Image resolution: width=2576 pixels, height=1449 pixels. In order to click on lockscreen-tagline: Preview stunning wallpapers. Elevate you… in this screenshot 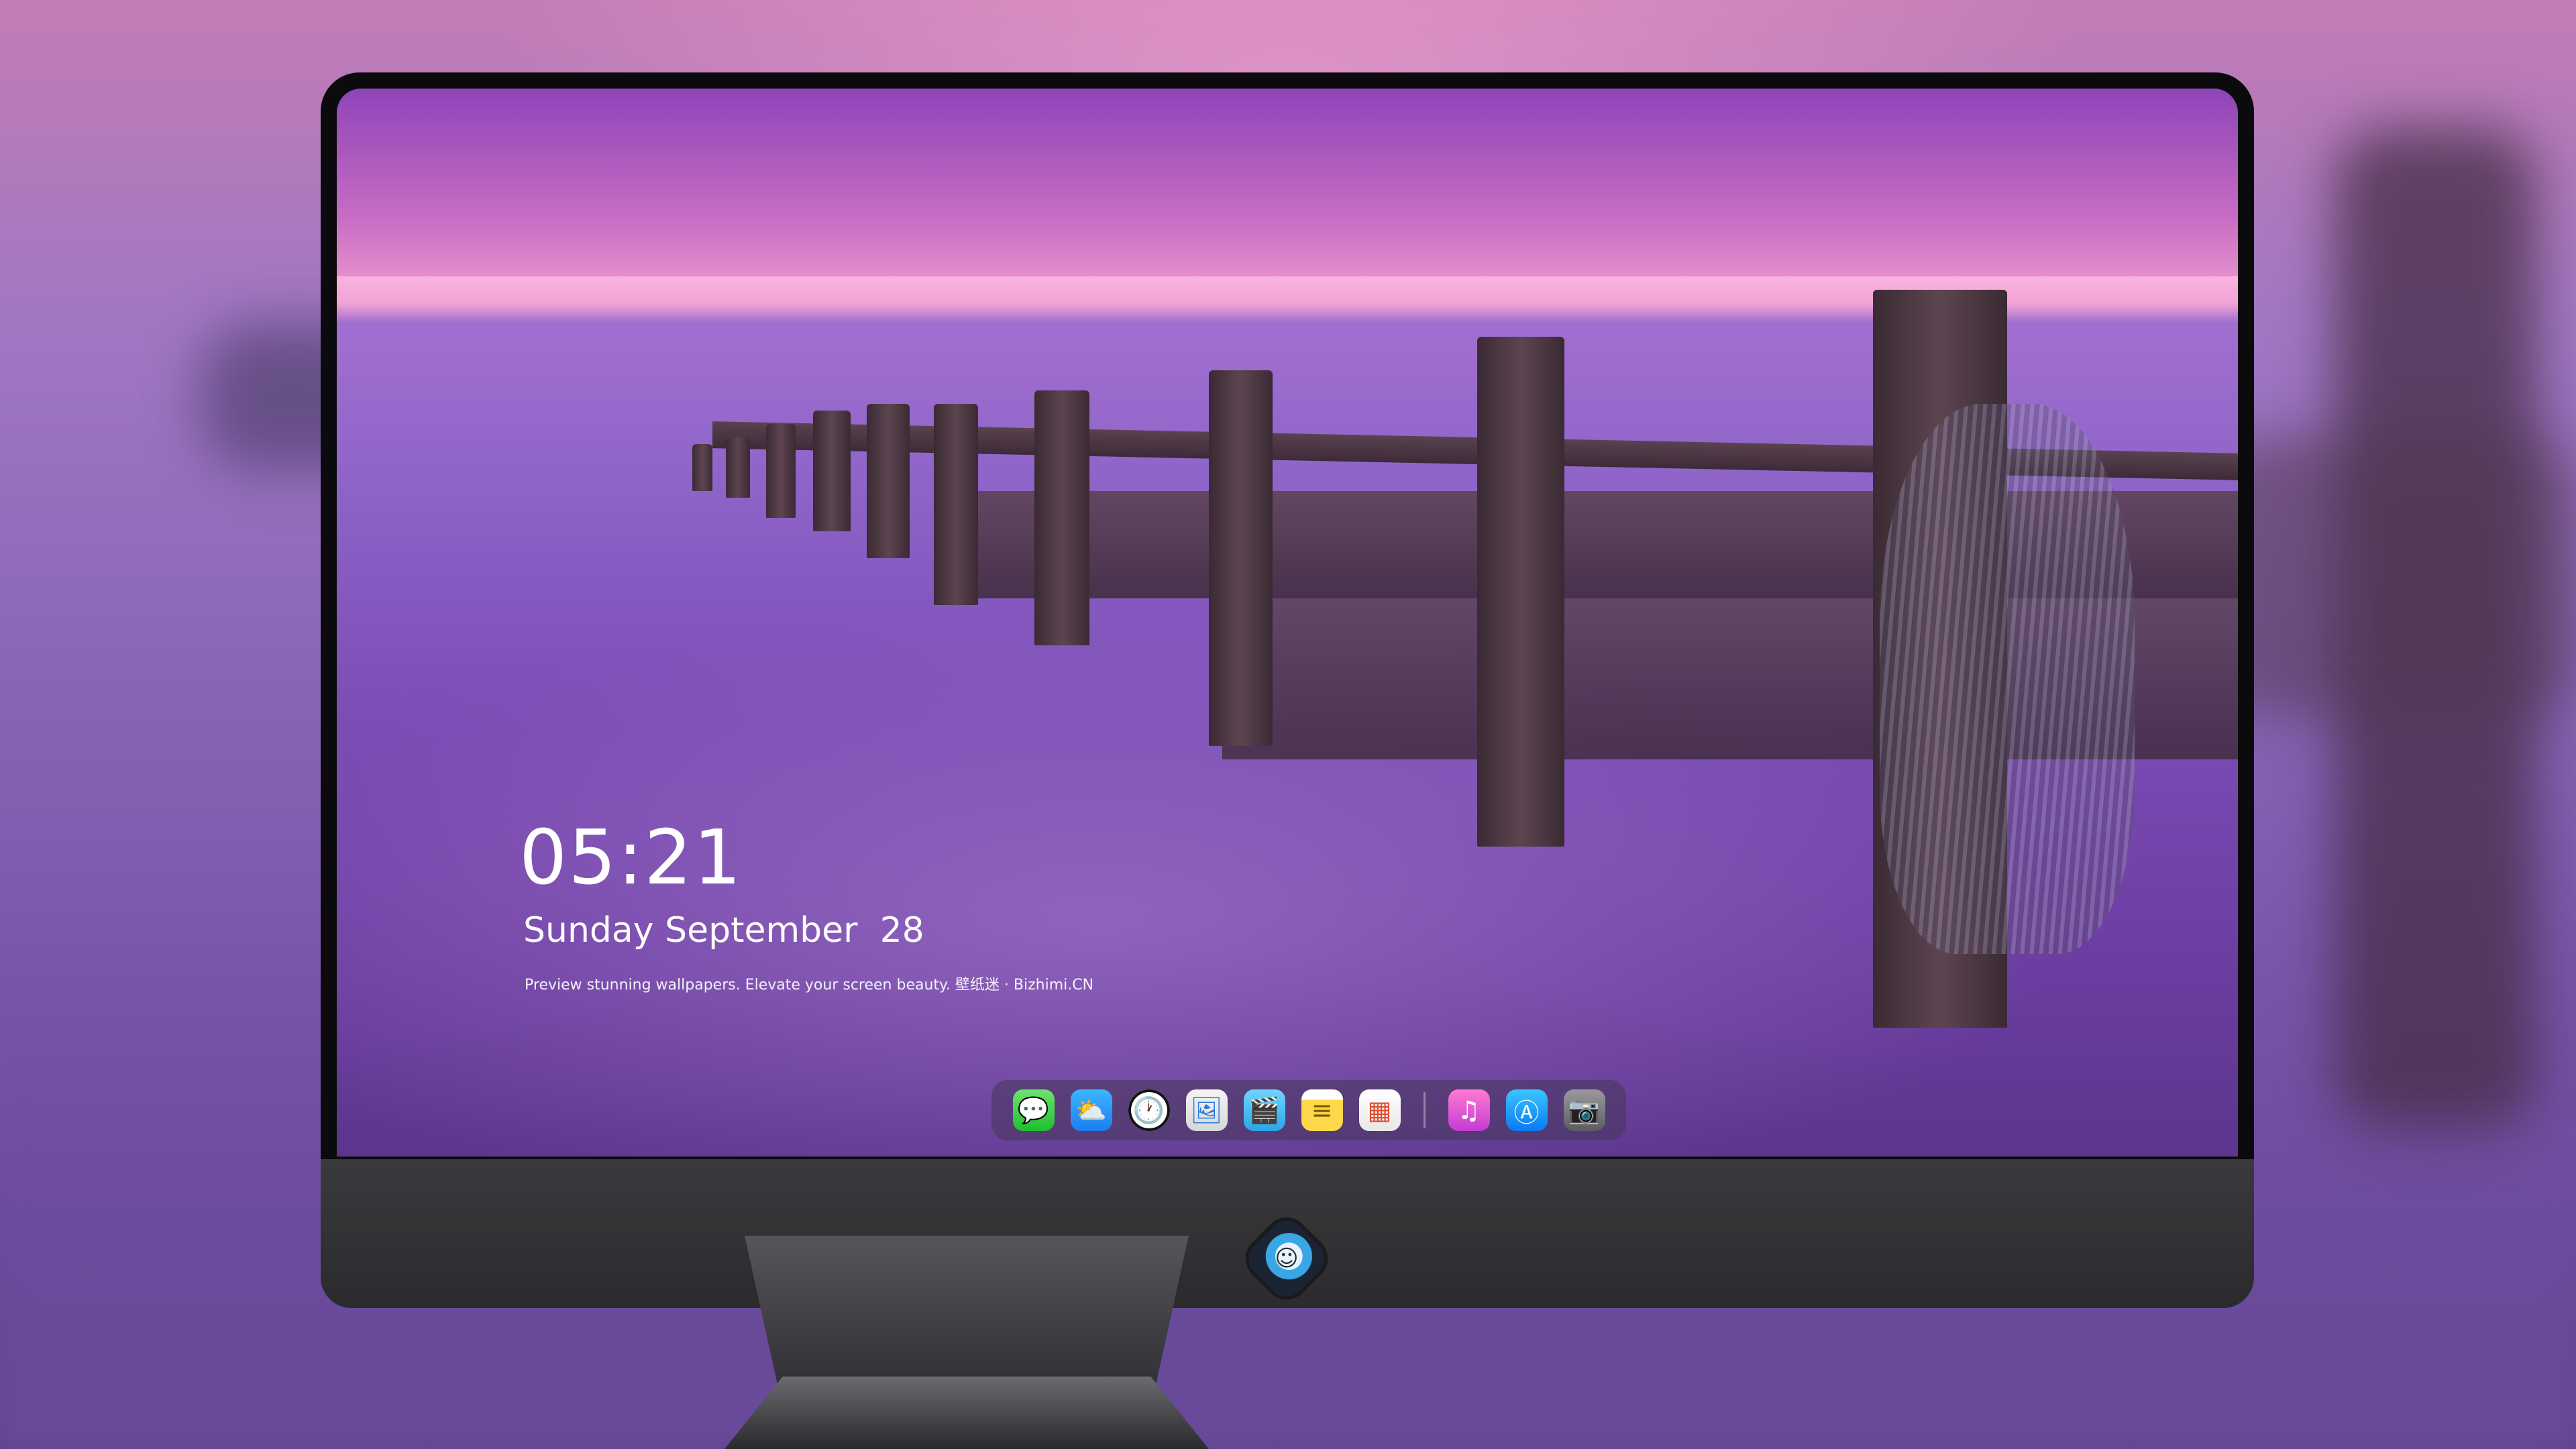, I will do `click(809, 985)`.